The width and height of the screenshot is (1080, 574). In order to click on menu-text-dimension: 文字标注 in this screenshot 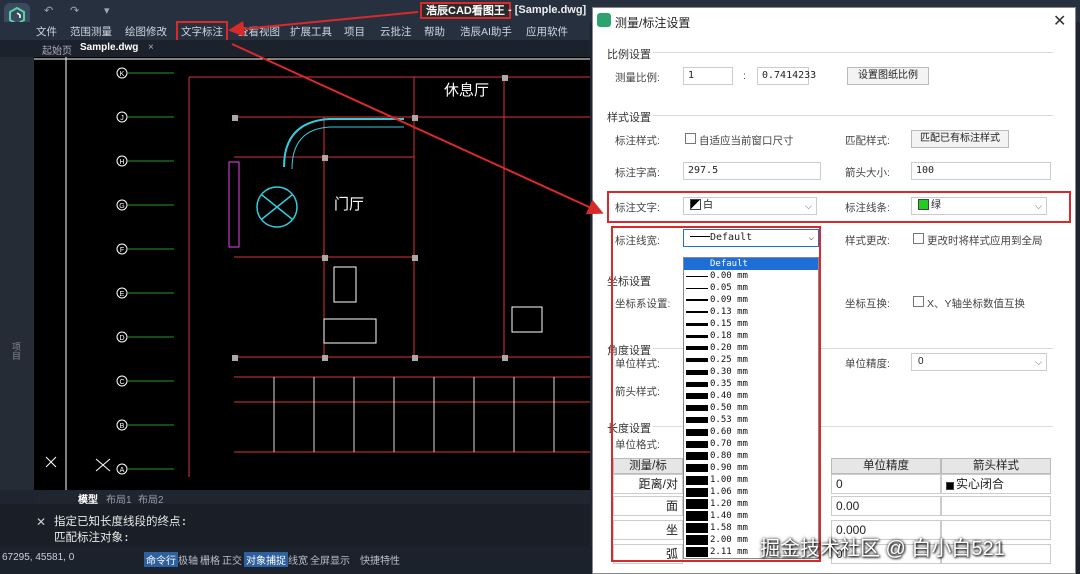, I will do `click(202, 31)`.